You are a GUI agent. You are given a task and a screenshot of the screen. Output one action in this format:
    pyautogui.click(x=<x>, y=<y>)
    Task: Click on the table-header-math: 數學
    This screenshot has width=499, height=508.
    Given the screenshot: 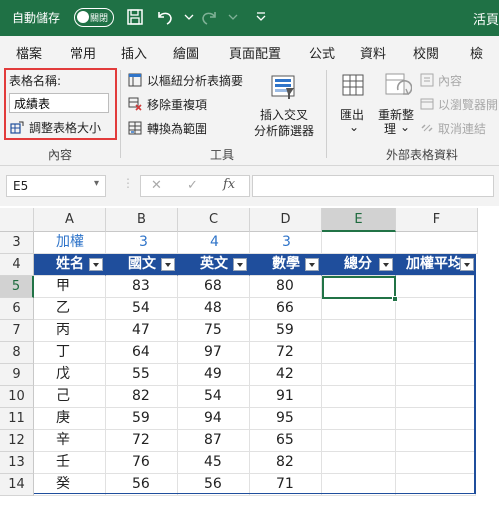 What is the action you would take?
    pyautogui.click(x=286, y=265)
    